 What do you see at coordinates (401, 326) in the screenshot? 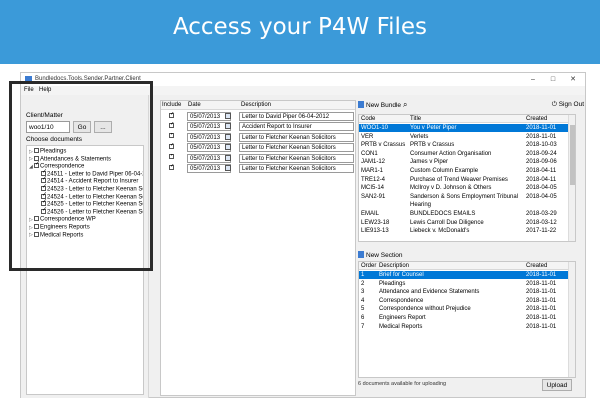
I see `section-description: Medical Reports` at bounding box center [401, 326].